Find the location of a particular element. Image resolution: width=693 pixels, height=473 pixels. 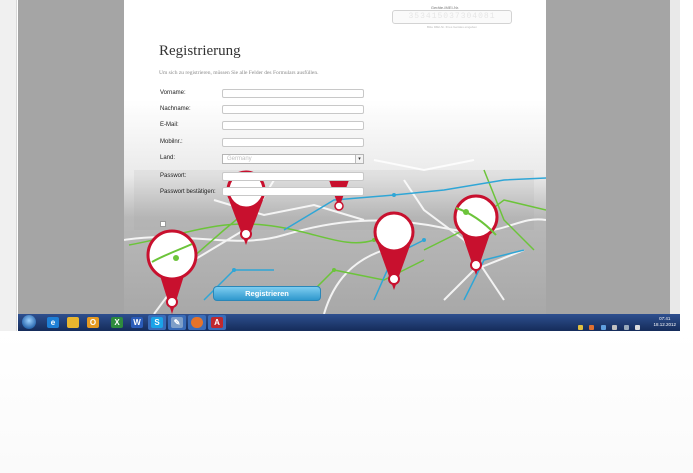

taskbar: e O X W S ✎ A 07:41 18.12.2012 is located at coordinates (349, 322).